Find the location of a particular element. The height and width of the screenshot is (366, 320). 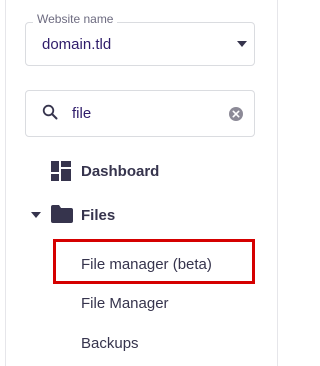

clear-icon is located at coordinates (236, 114).